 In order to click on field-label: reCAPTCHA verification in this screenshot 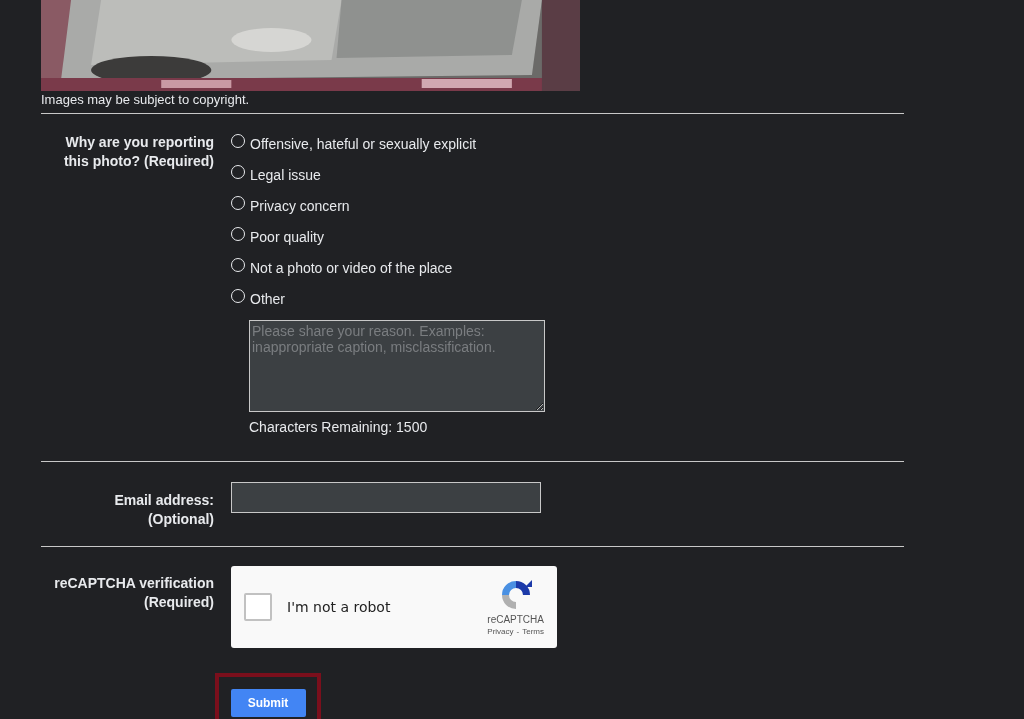, I will do `click(134, 583)`.